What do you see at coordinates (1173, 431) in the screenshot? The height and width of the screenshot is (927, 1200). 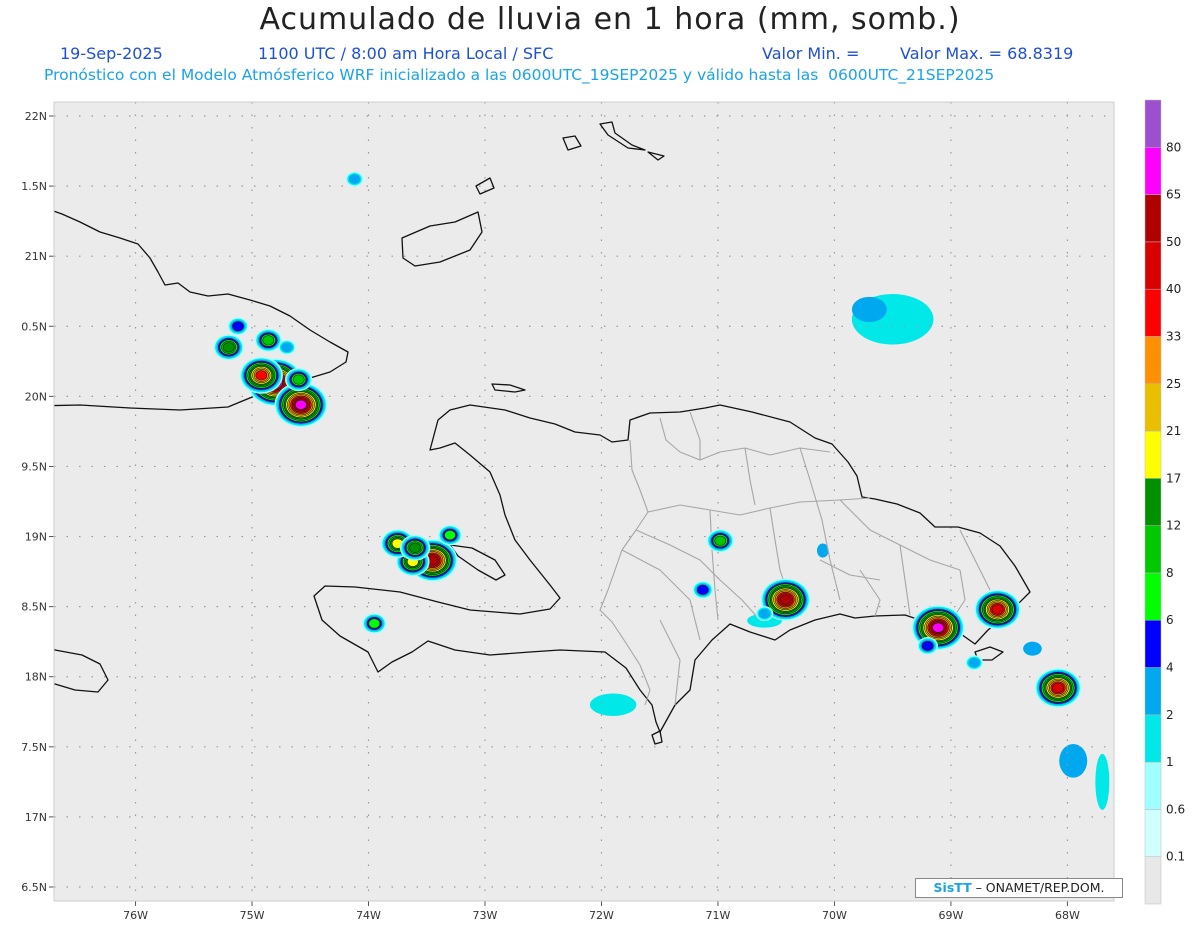 I see `colorbar-label: 21` at bounding box center [1173, 431].